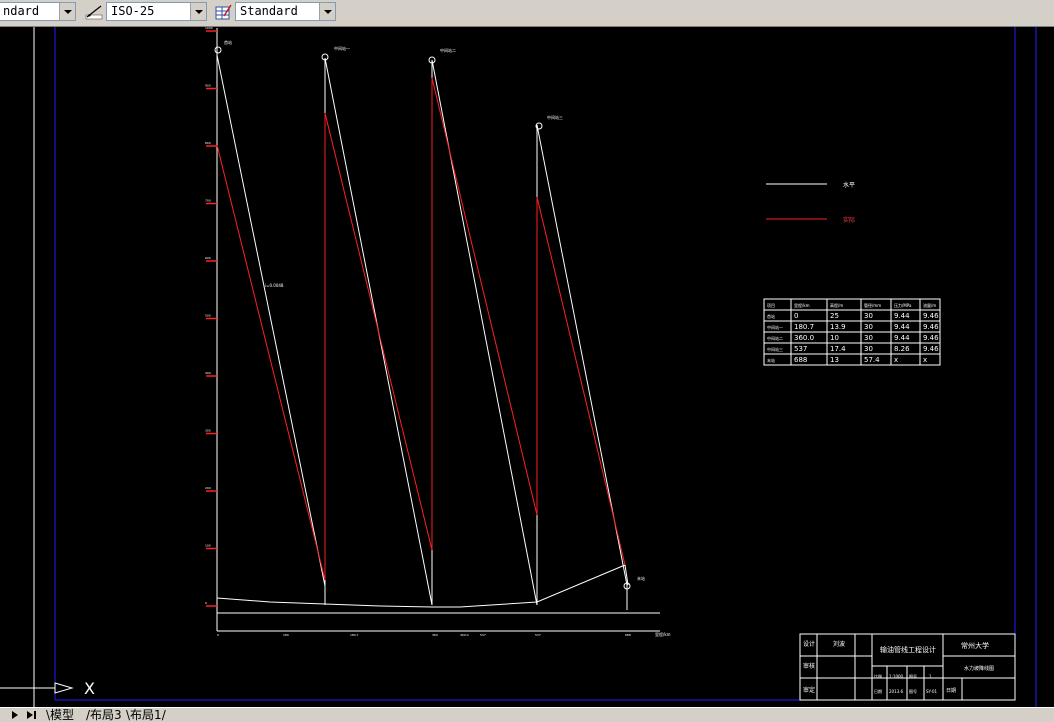 This screenshot has width=1054, height=722. Describe the element at coordinates (424, 635) in the screenshot. I see `x-ticks: 0 180 180.7 360 360.0 537 537 688` at that location.